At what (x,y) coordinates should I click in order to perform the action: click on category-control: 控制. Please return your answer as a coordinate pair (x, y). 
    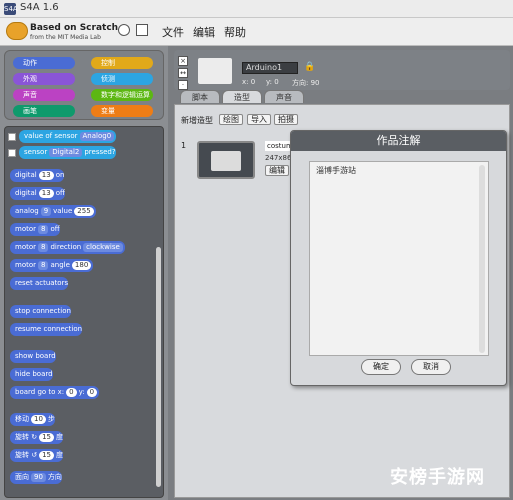
    Looking at the image, I should click on (122, 63).